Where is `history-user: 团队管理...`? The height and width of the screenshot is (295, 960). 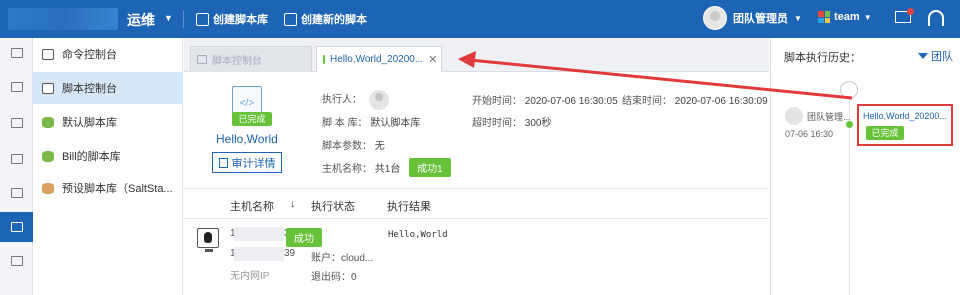 history-user: 团队管理... is located at coordinates (829, 117).